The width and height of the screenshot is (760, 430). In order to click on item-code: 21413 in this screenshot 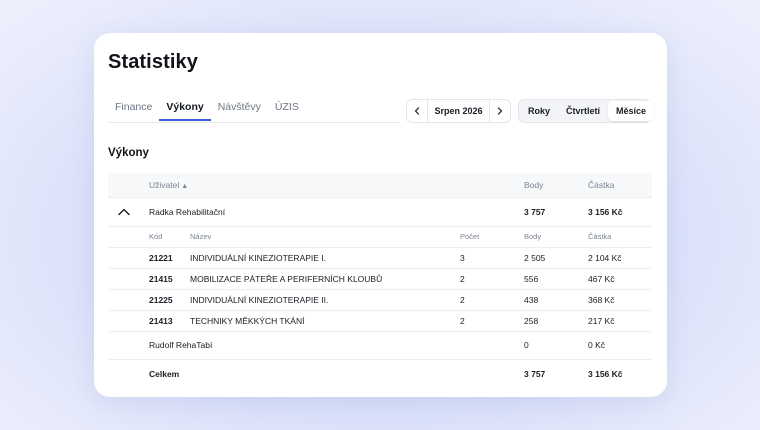, I will do `click(161, 321)`.